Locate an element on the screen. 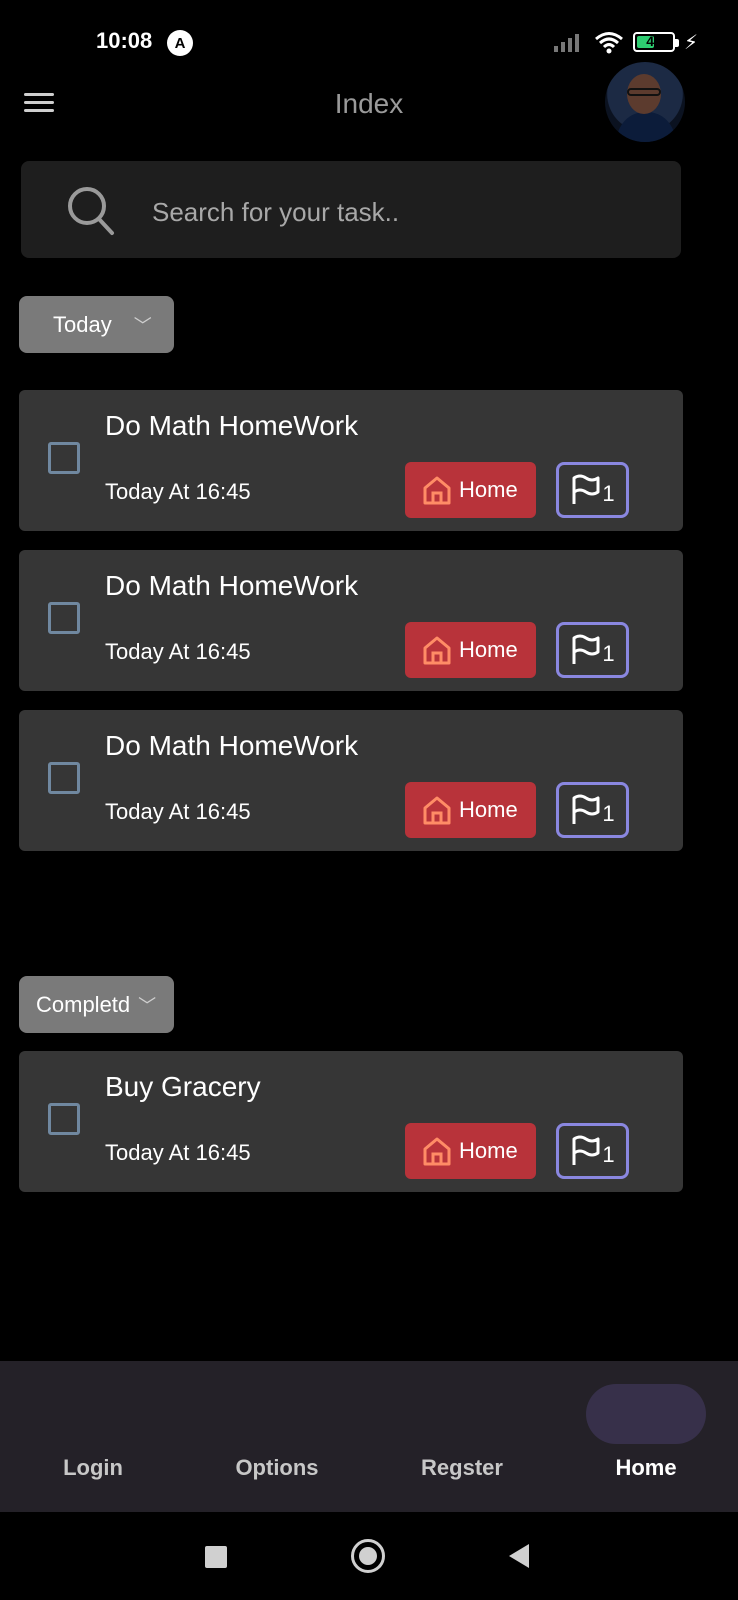 This screenshot has width=738, height=1600. wifi-icon is located at coordinates (609, 43).